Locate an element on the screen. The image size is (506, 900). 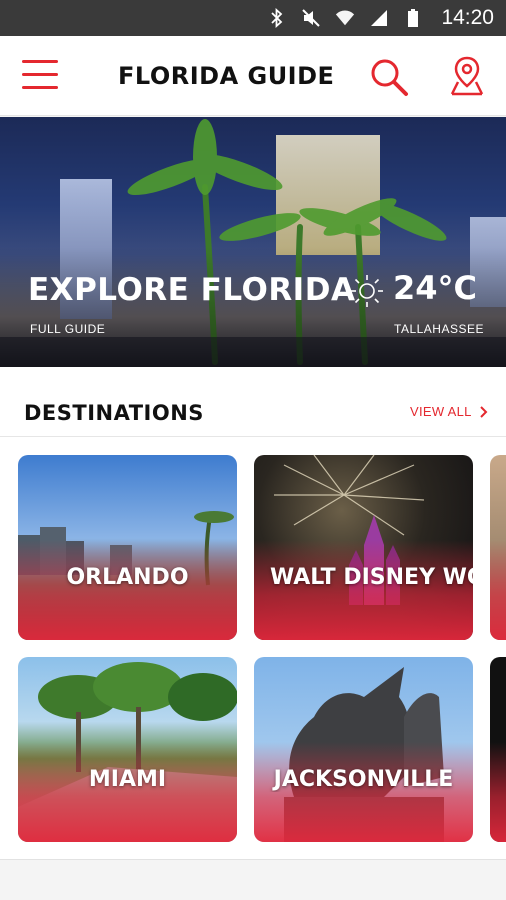
hero-subtitle: FULL GUIDE is located at coordinates (68, 329).